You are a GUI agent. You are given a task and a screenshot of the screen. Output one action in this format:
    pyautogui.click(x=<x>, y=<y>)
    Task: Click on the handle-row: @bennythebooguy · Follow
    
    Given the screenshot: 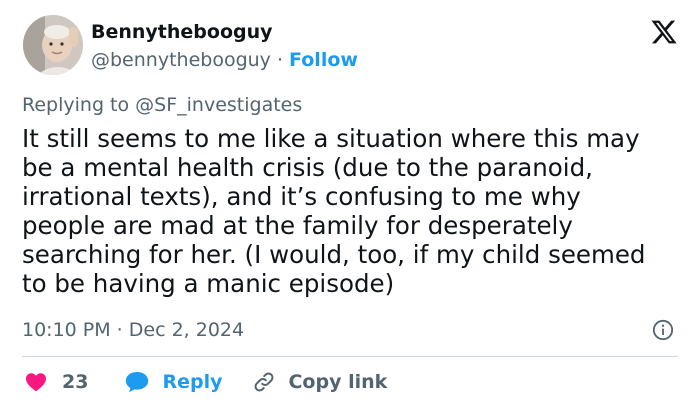 What is the action you would take?
    pyautogui.click(x=224, y=60)
    